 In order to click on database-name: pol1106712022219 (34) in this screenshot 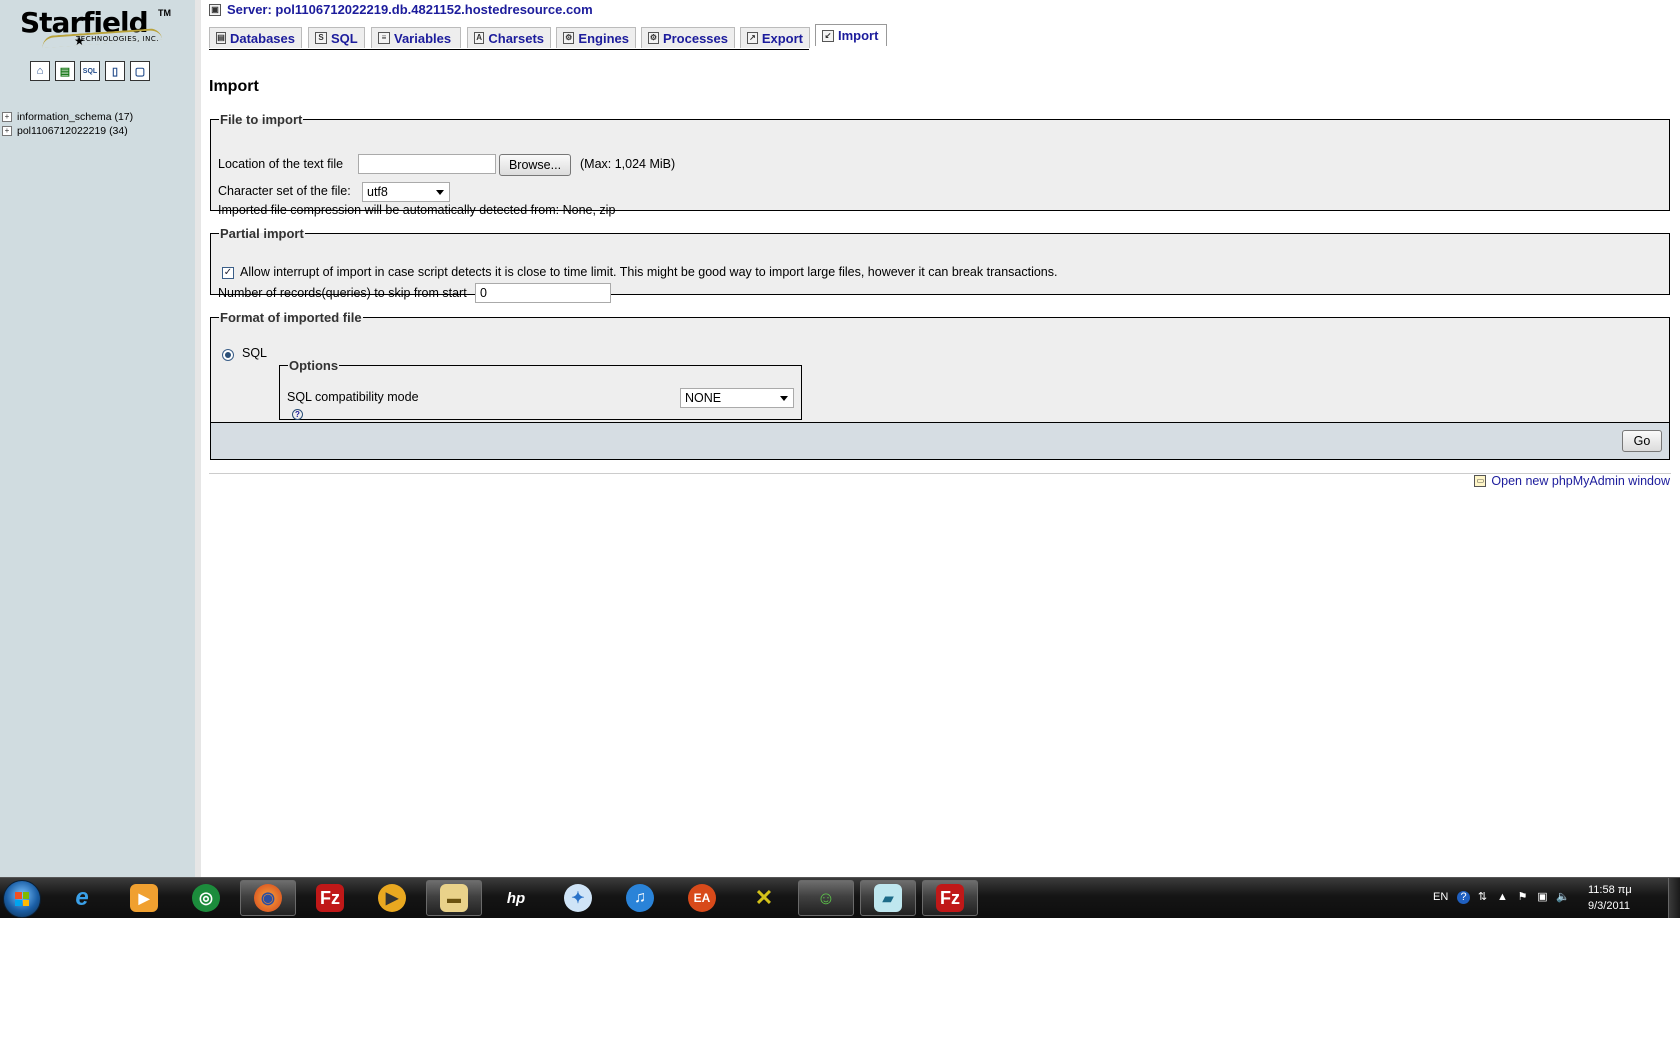, I will do `click(72, 131)`.